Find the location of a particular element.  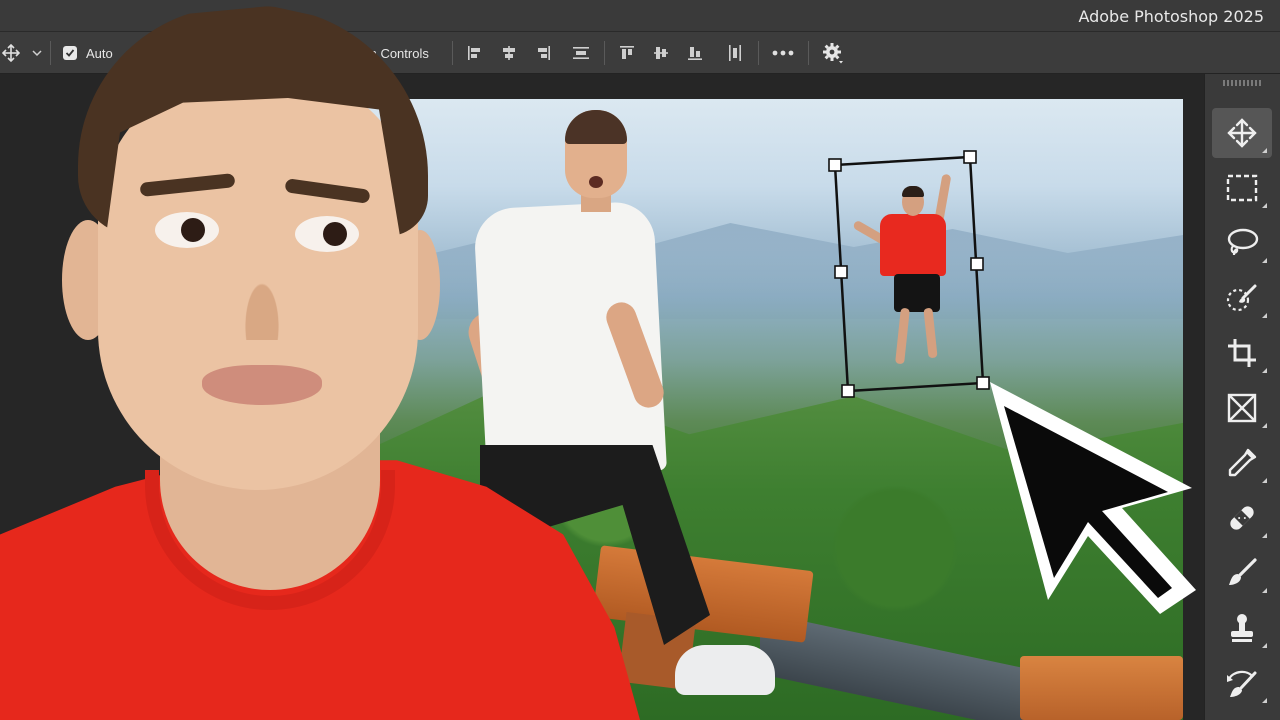

frame-tool is located at coordinates (1242, 408).